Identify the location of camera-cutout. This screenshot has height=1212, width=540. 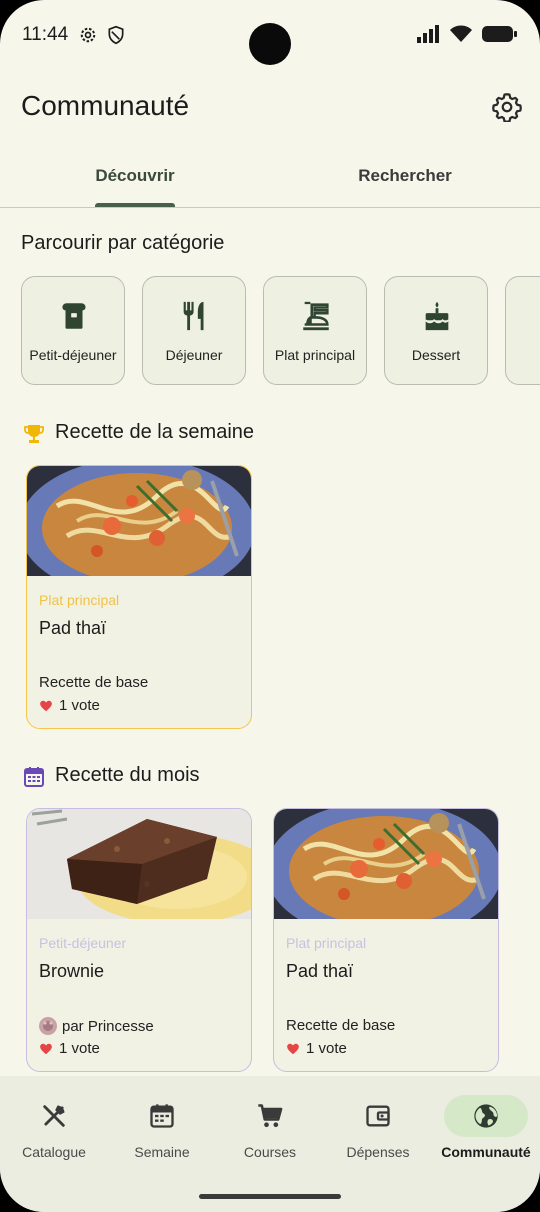
(270, 44).